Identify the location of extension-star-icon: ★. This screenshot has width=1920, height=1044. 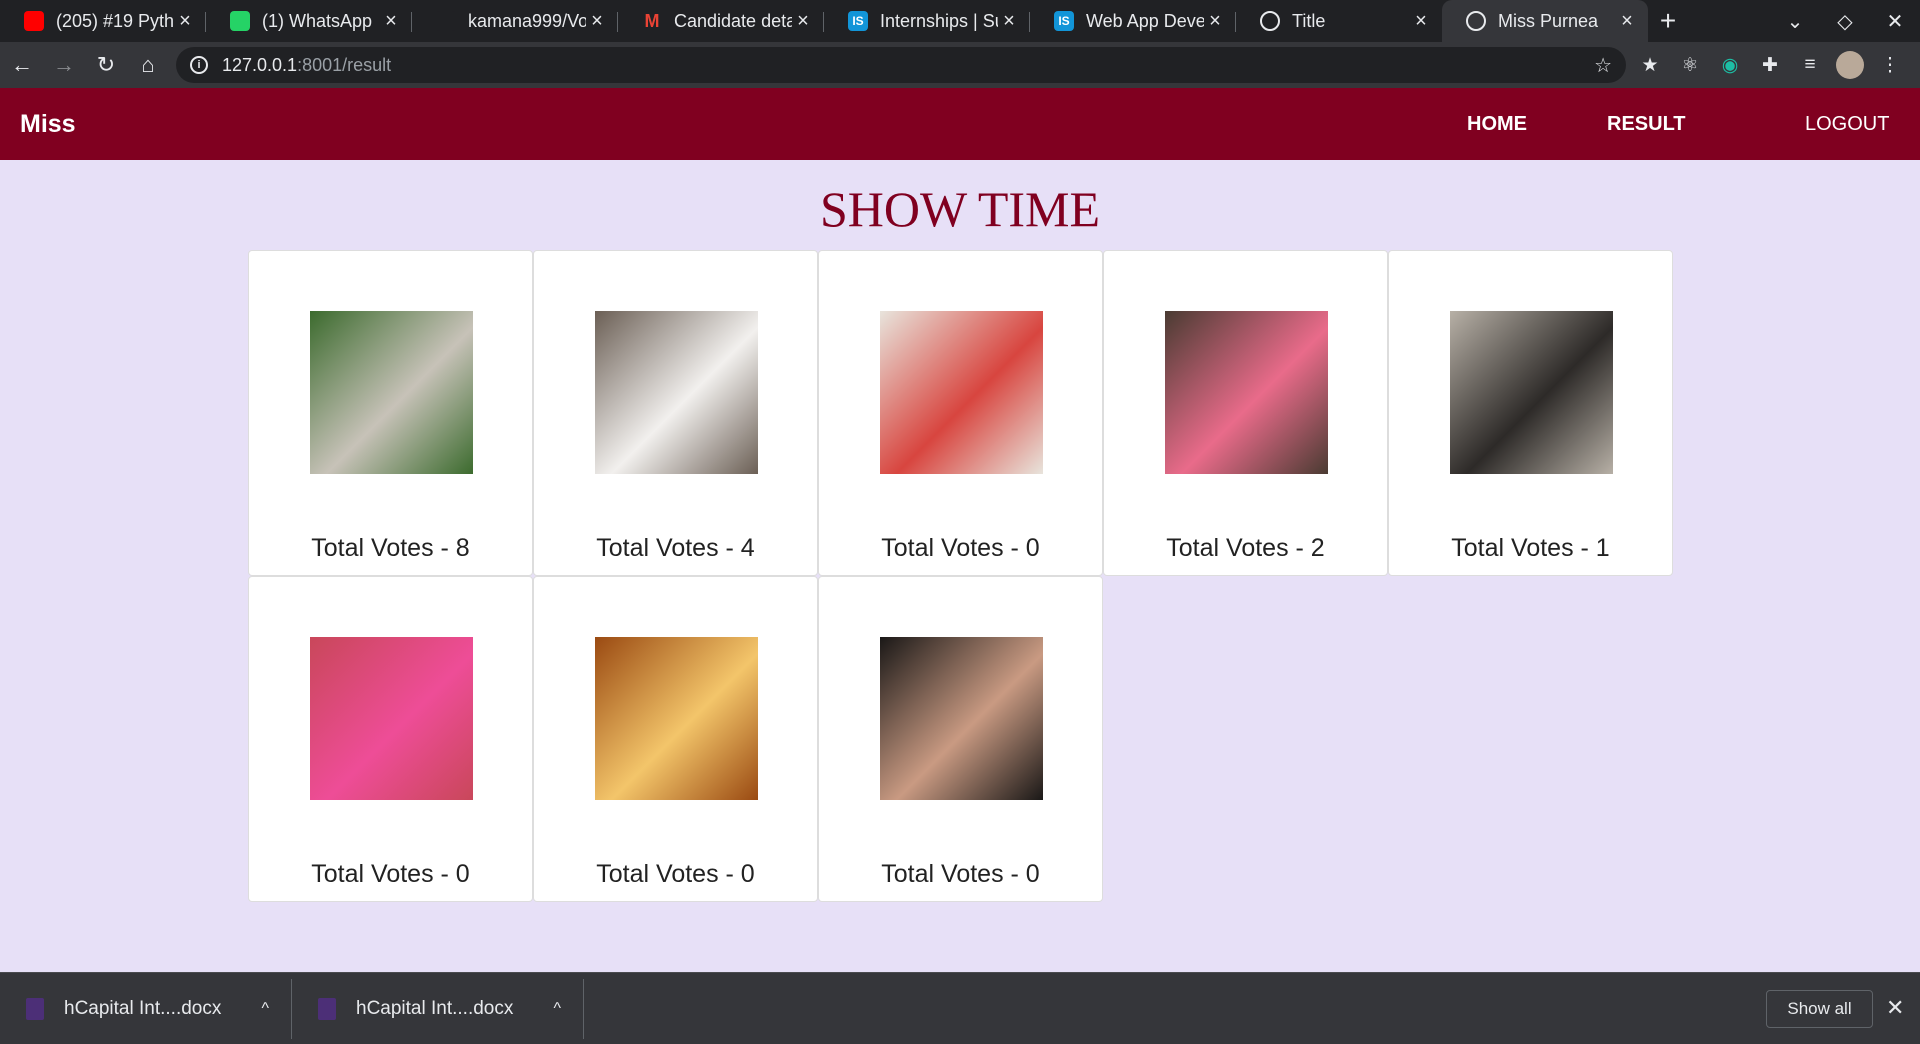
(1650, 65).